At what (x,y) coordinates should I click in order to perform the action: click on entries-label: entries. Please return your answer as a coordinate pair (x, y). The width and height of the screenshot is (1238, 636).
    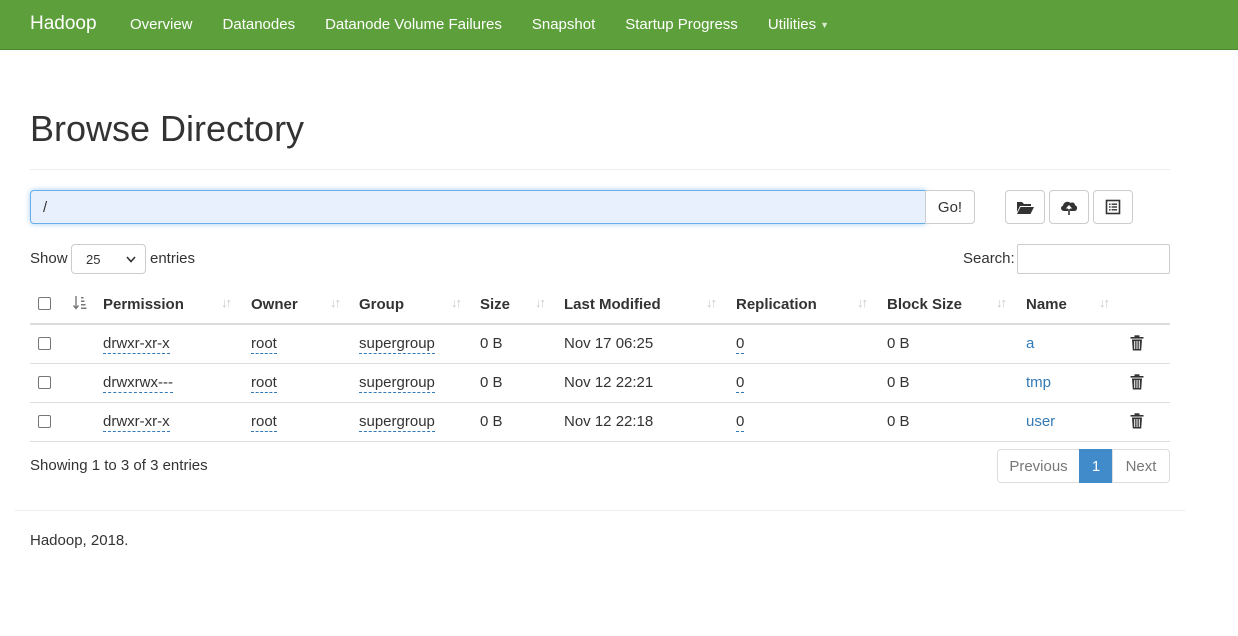
    Looking at the image, I should click on (173, 258).